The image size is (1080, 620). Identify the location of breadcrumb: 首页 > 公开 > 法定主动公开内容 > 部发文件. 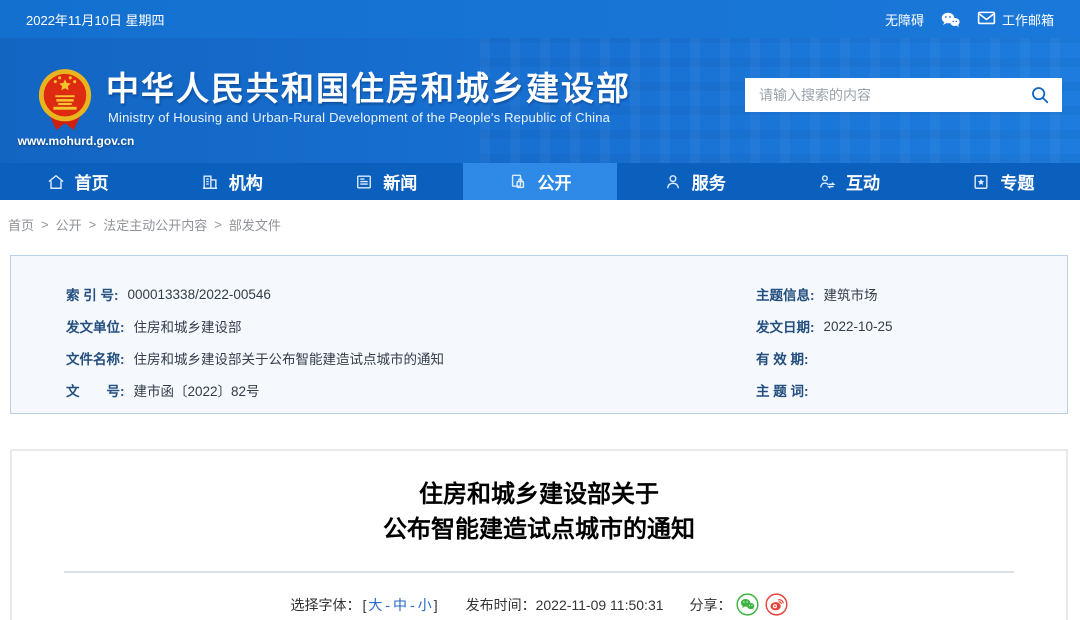
(144, 224).